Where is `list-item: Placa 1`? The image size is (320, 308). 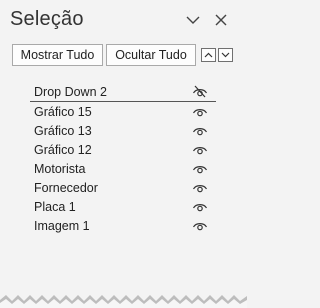 list-item: Placa 1 is located at coordinates (123, 206).